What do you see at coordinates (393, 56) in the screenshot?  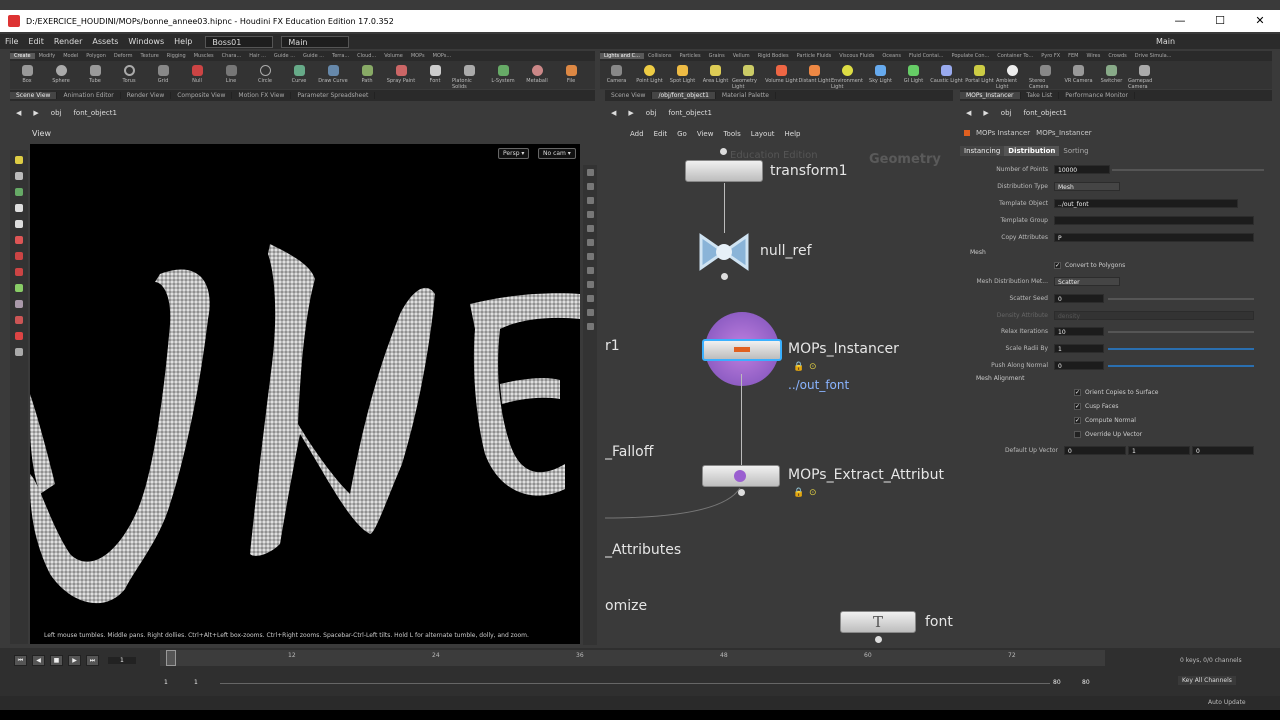 I see `shelf-tab: Volume` at bounding box center [393, 56].